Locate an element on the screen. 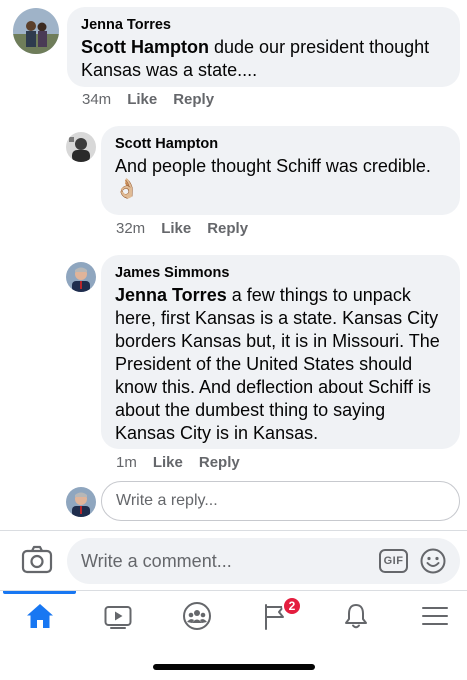 This screenshot has height=680, width=467. groups-icon is located at coordinates (197, 616).